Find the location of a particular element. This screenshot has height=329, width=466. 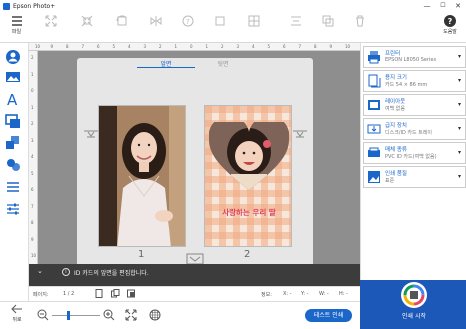

zoom-out-icon is located at coordinates (43, 315).